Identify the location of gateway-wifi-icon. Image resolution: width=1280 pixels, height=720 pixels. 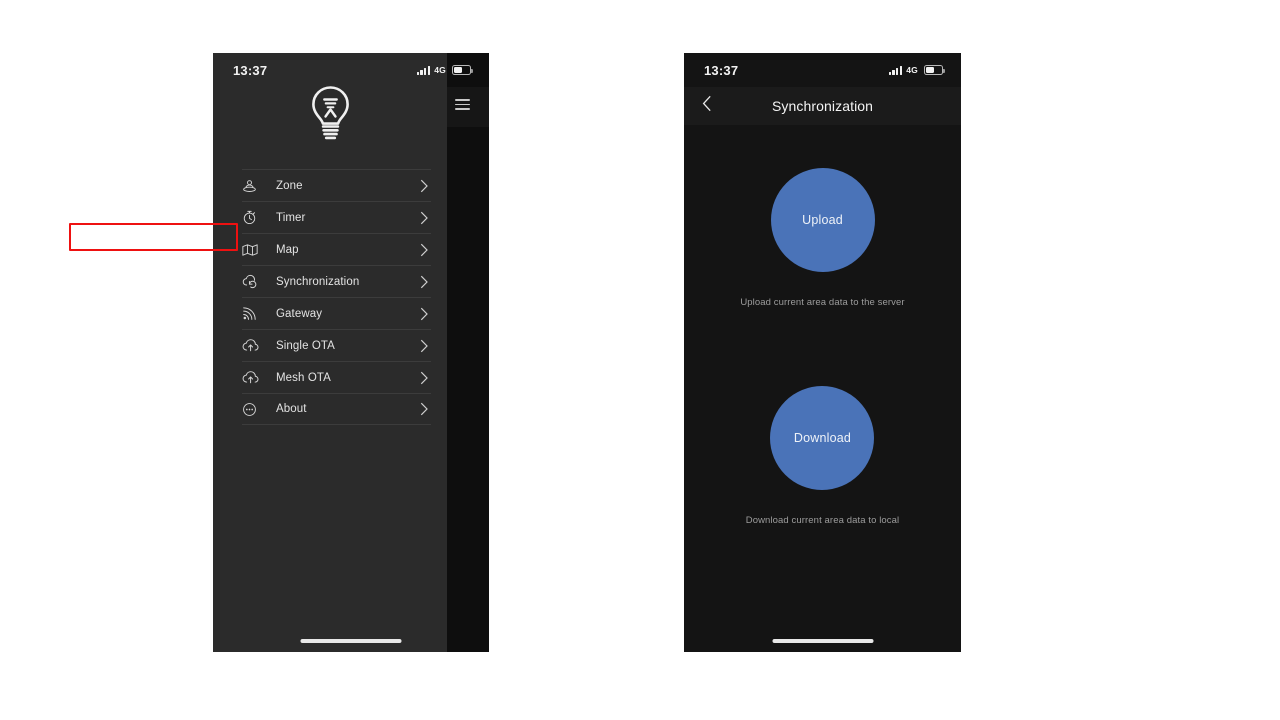
(259, 313).